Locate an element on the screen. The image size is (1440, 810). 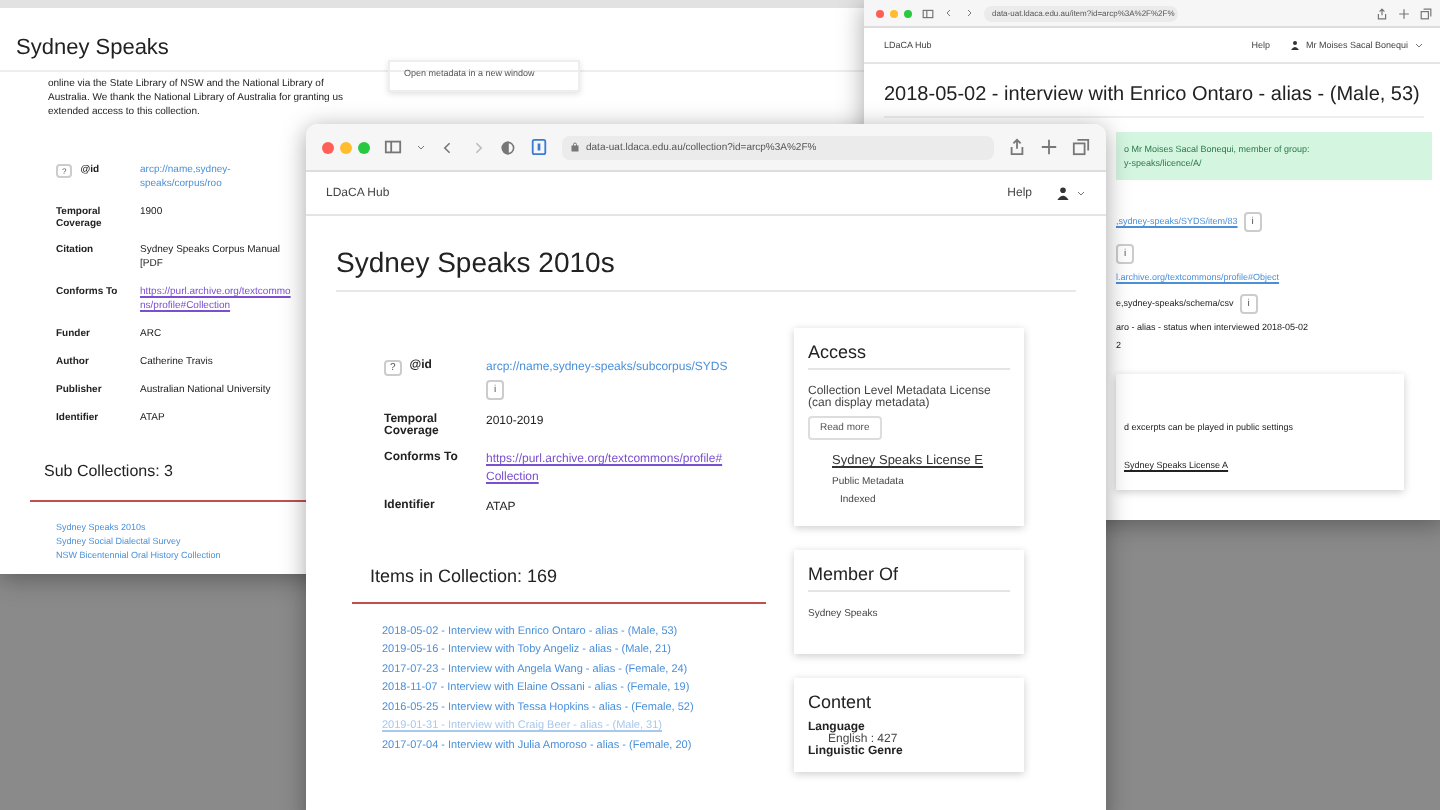
page-title: 2018-05-02 - interview with Enrico Ontaro - alias - (Male, 53) is located at coordinates (1154, 101).